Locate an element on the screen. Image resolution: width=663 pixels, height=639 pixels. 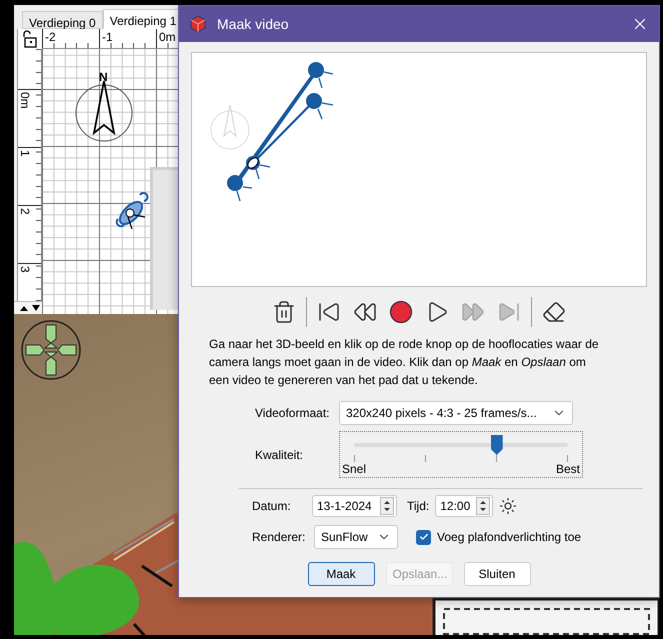
ceiling-light-checkbox is located at coordinates (423, 537).